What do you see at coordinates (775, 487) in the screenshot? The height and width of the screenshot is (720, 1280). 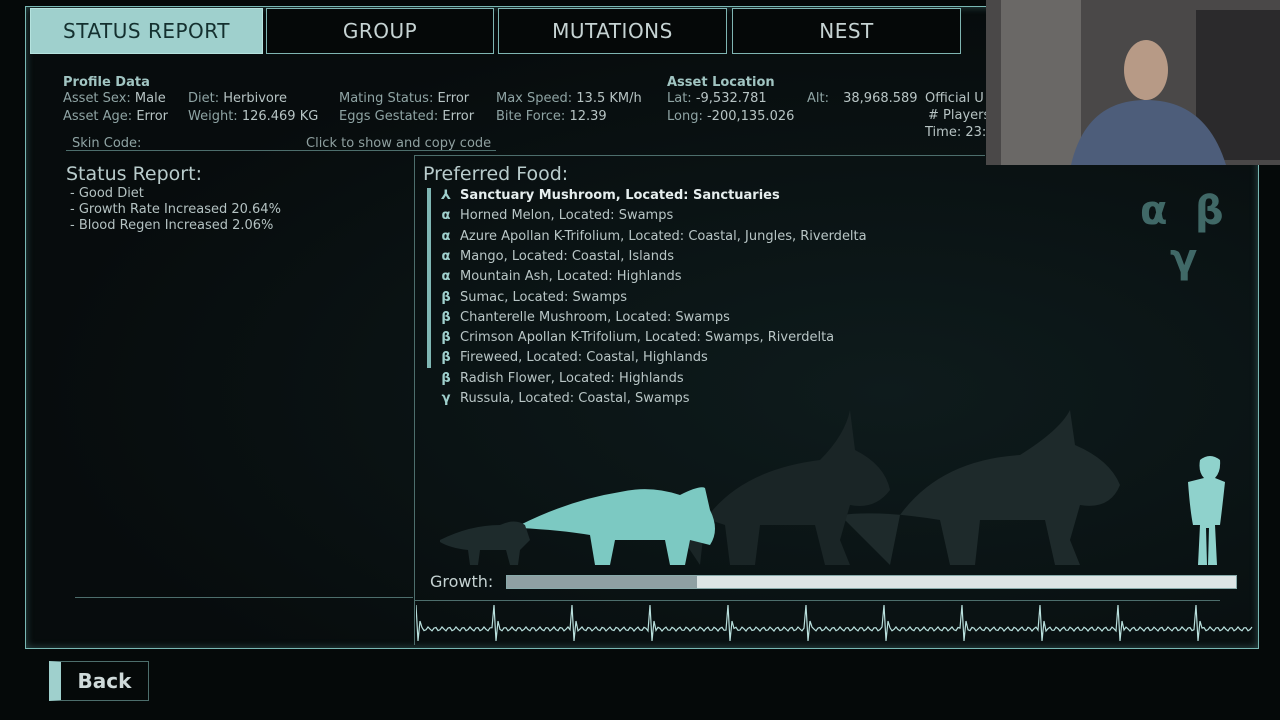 I see `subadult-dino-silhouette` at bounding box center [775, 487].